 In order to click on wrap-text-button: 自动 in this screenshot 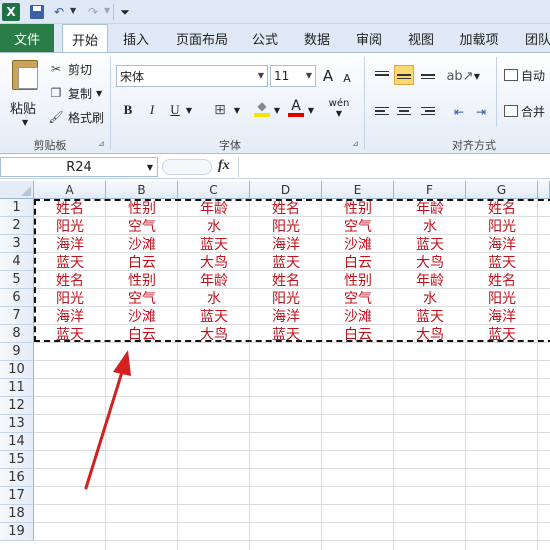, I will do `click(524, 75)`.